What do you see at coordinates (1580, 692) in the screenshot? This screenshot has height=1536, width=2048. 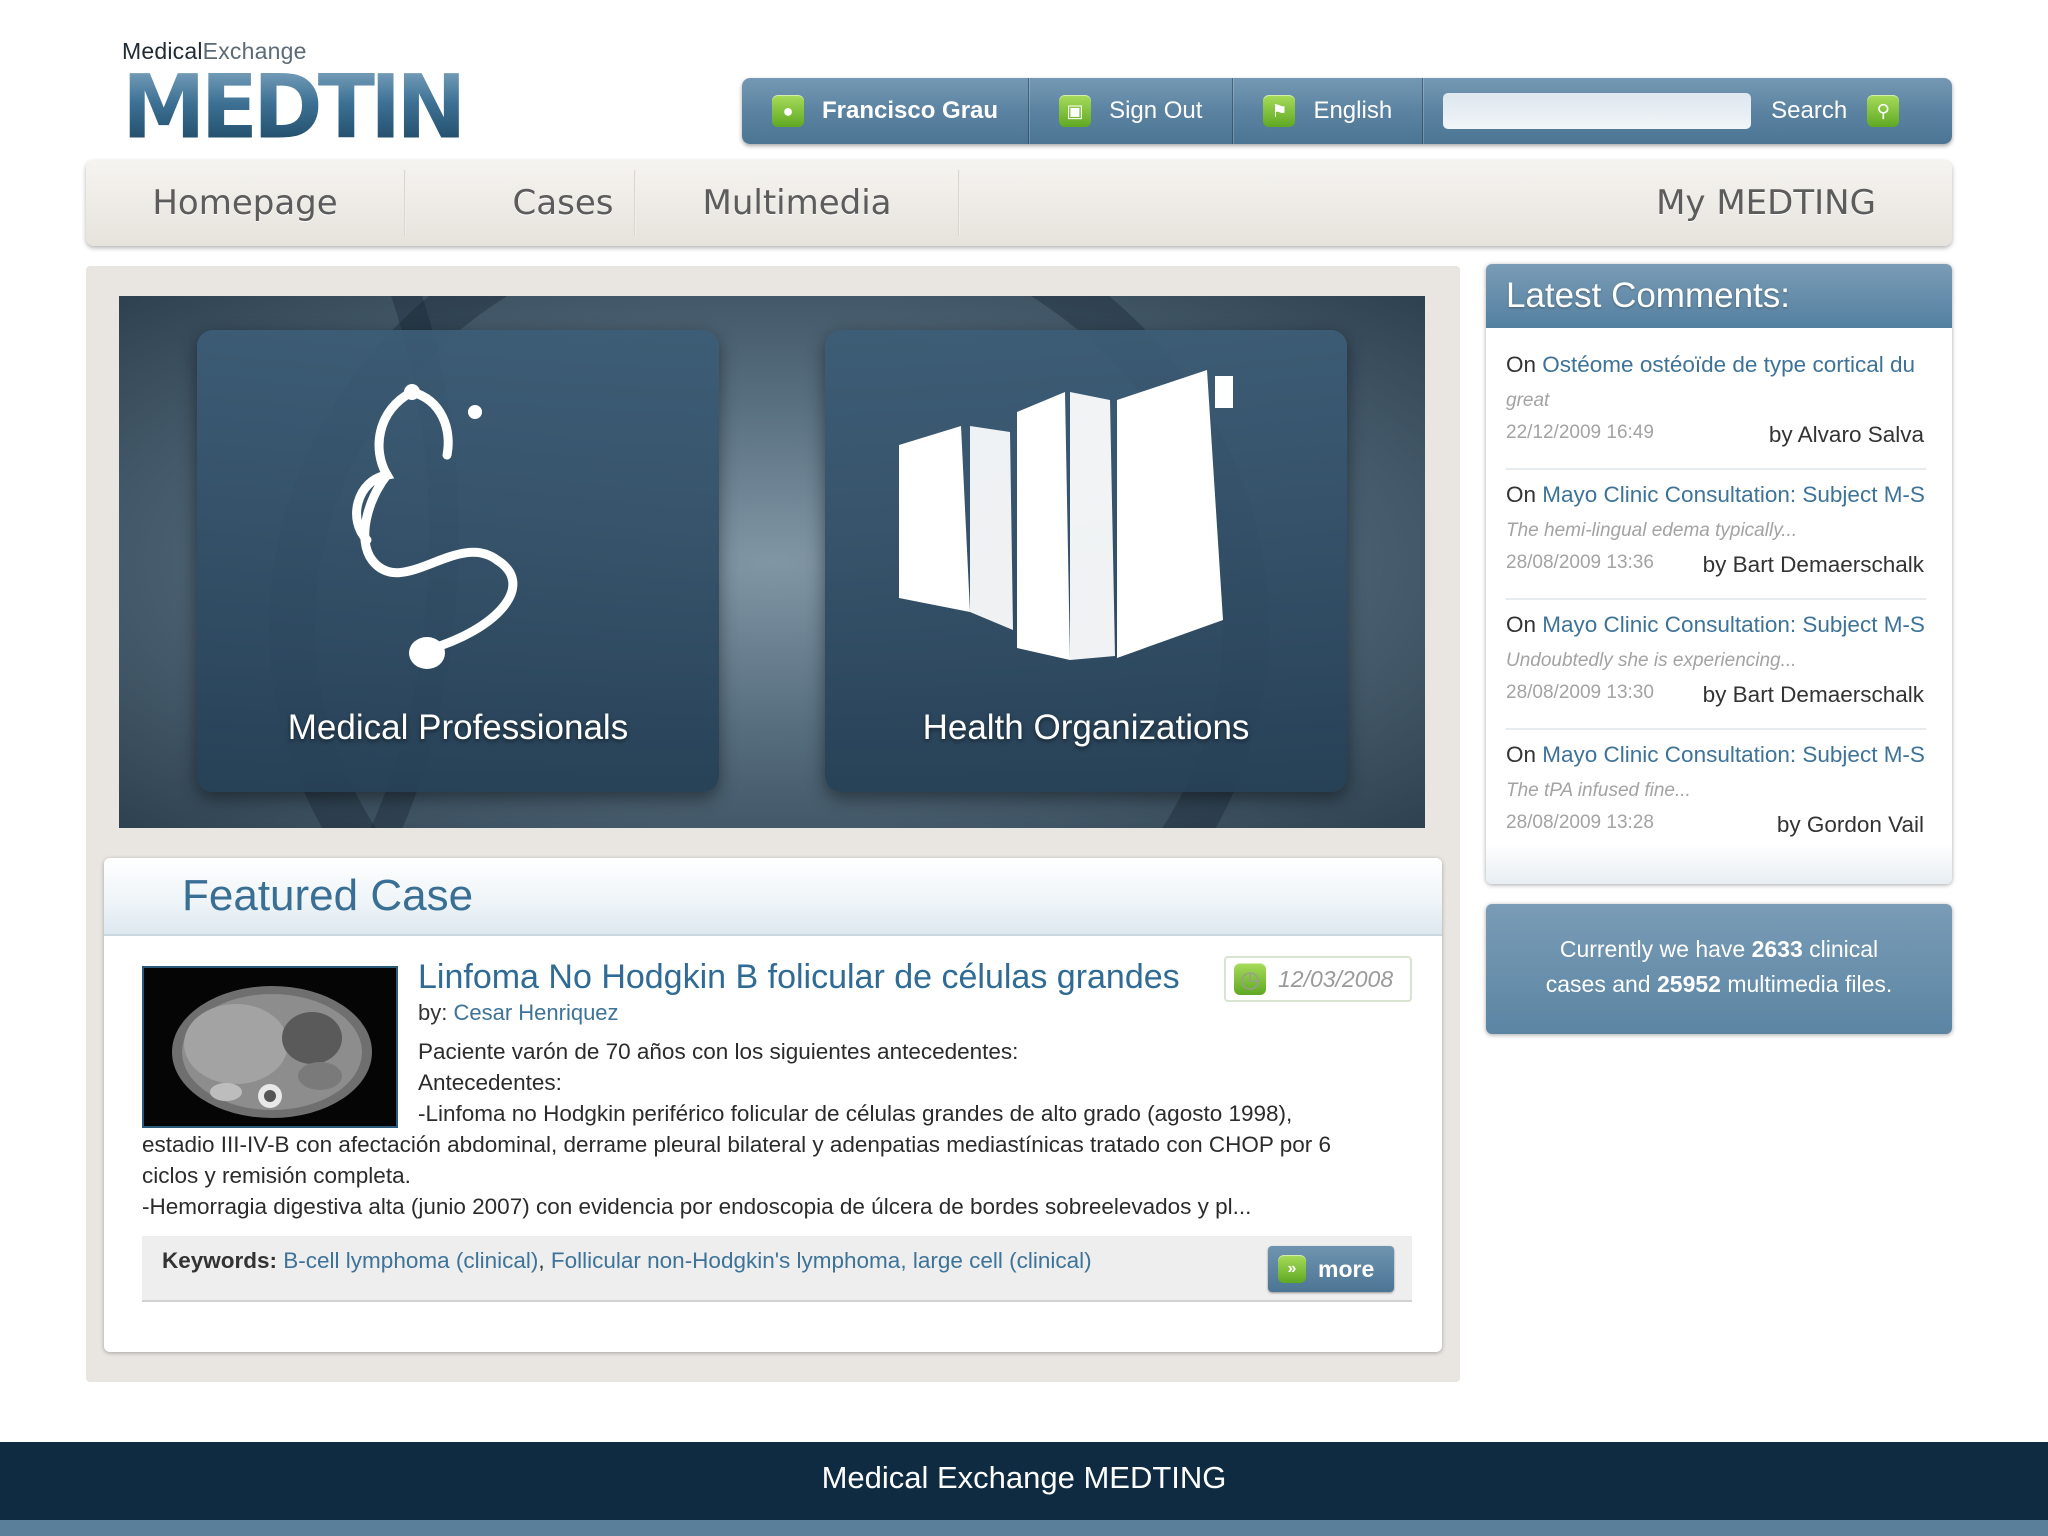 I see `comment-date: 28/08/2009 13:30` at bounding box center [1580, 692].